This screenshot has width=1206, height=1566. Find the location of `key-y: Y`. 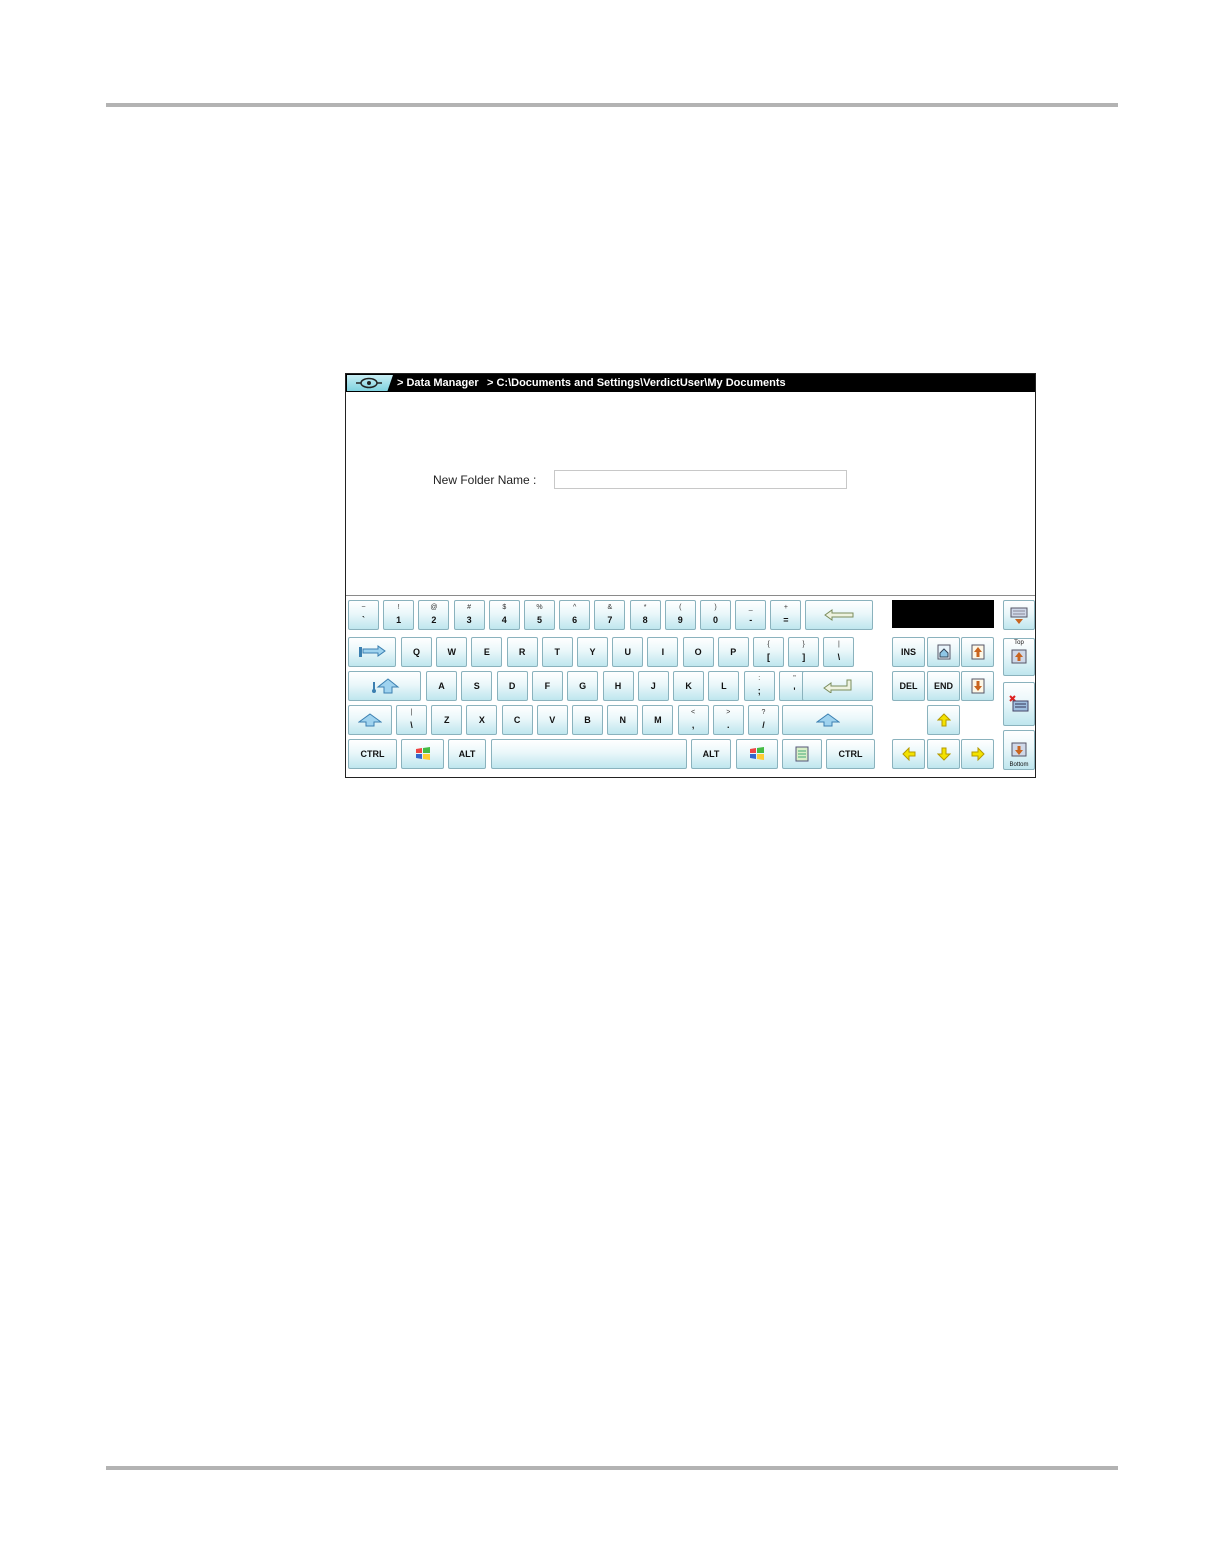

key-y: Y is located at coordinates (592, 652).